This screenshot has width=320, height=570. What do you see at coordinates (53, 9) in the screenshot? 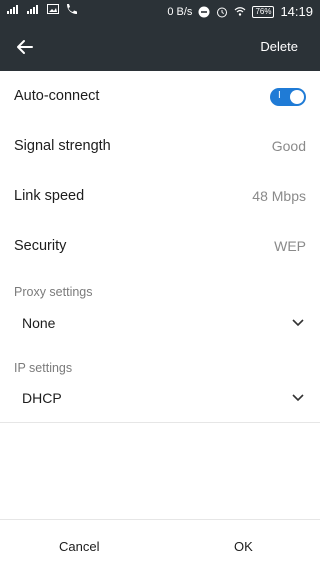
I see `image-icon` at bounding box center [53, 9].